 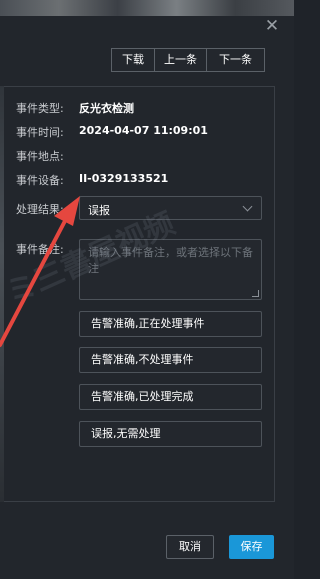 I want to click on remark-placeholder: 请输入事件备注，或者选择以下备注, so click(x=170, y=260).